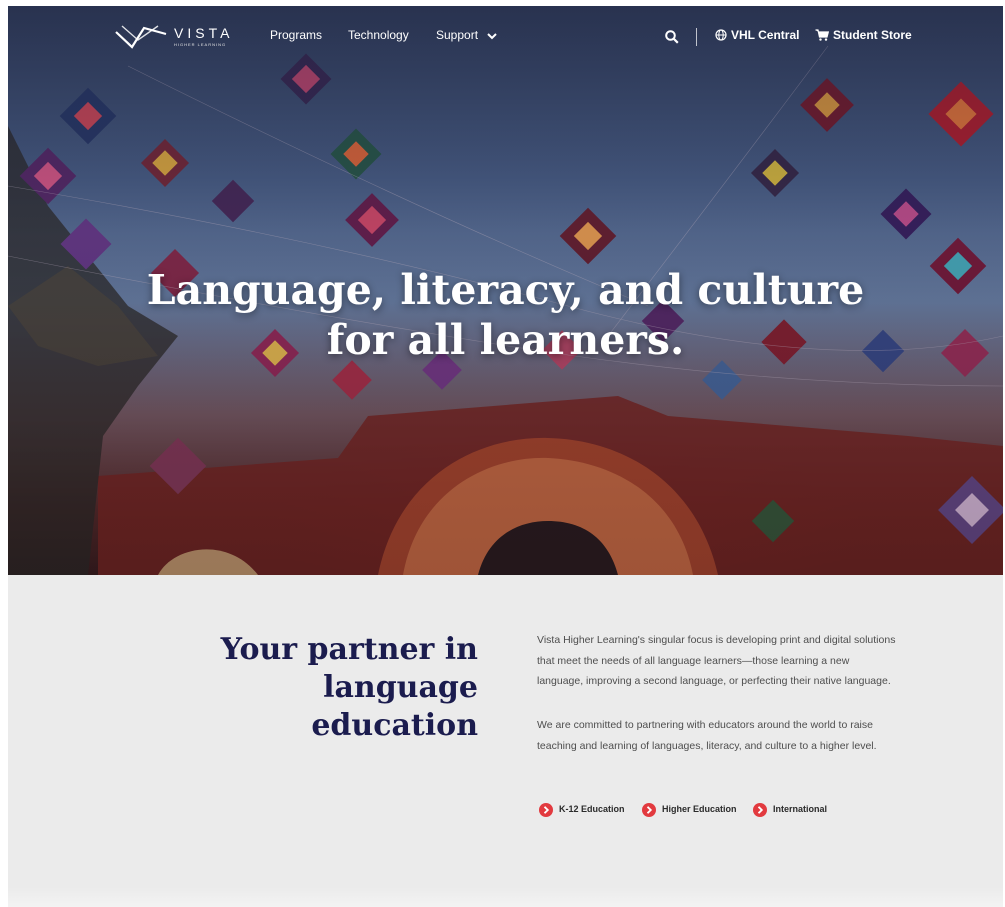 The width and height of the screenshot is (1005, 907). I want to click on student-store-link: Student Store, so click(863, 35).